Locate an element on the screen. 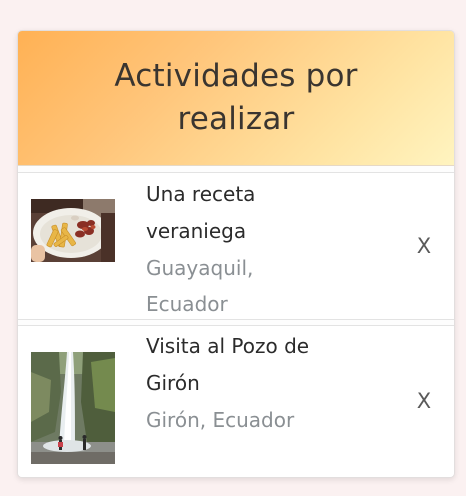 This screenshot has width=466, height=496. activity-title-line-2: Girón is located at coordinates (173, 383).